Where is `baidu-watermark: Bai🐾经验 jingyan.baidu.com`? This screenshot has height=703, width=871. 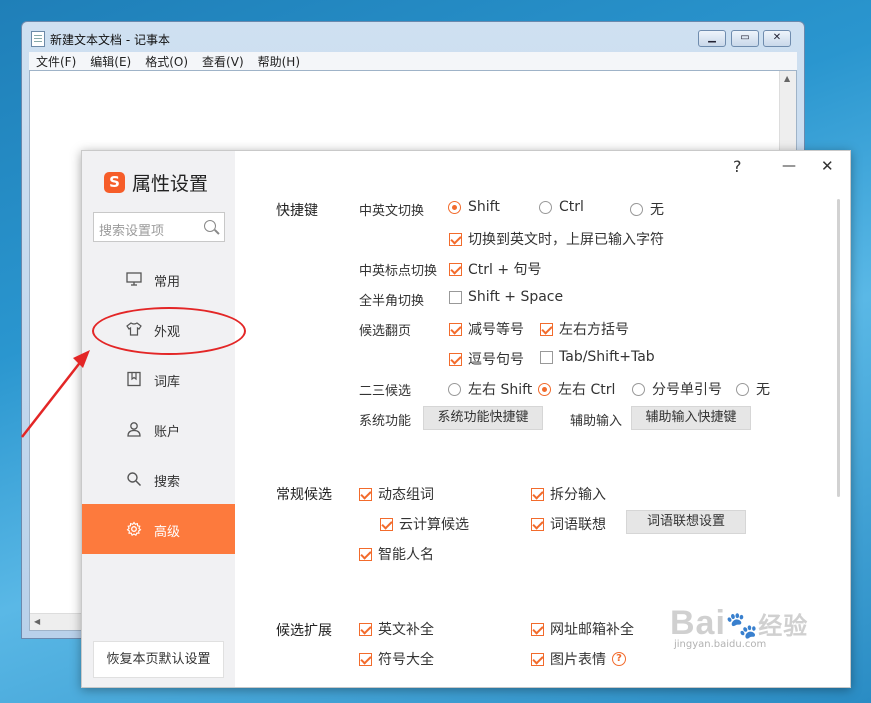 baidu-watermark: Bai🐾经验 jingyan.baidu.com is located at coordinates (739, 627).